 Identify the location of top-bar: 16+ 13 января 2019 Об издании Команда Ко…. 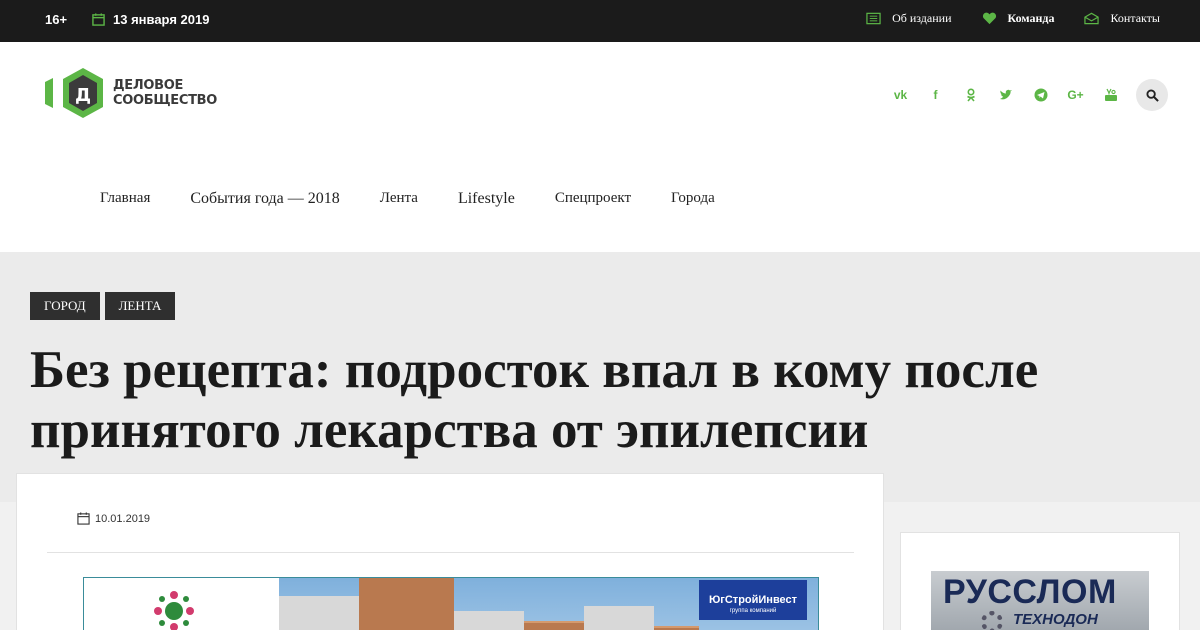
(600, 21).